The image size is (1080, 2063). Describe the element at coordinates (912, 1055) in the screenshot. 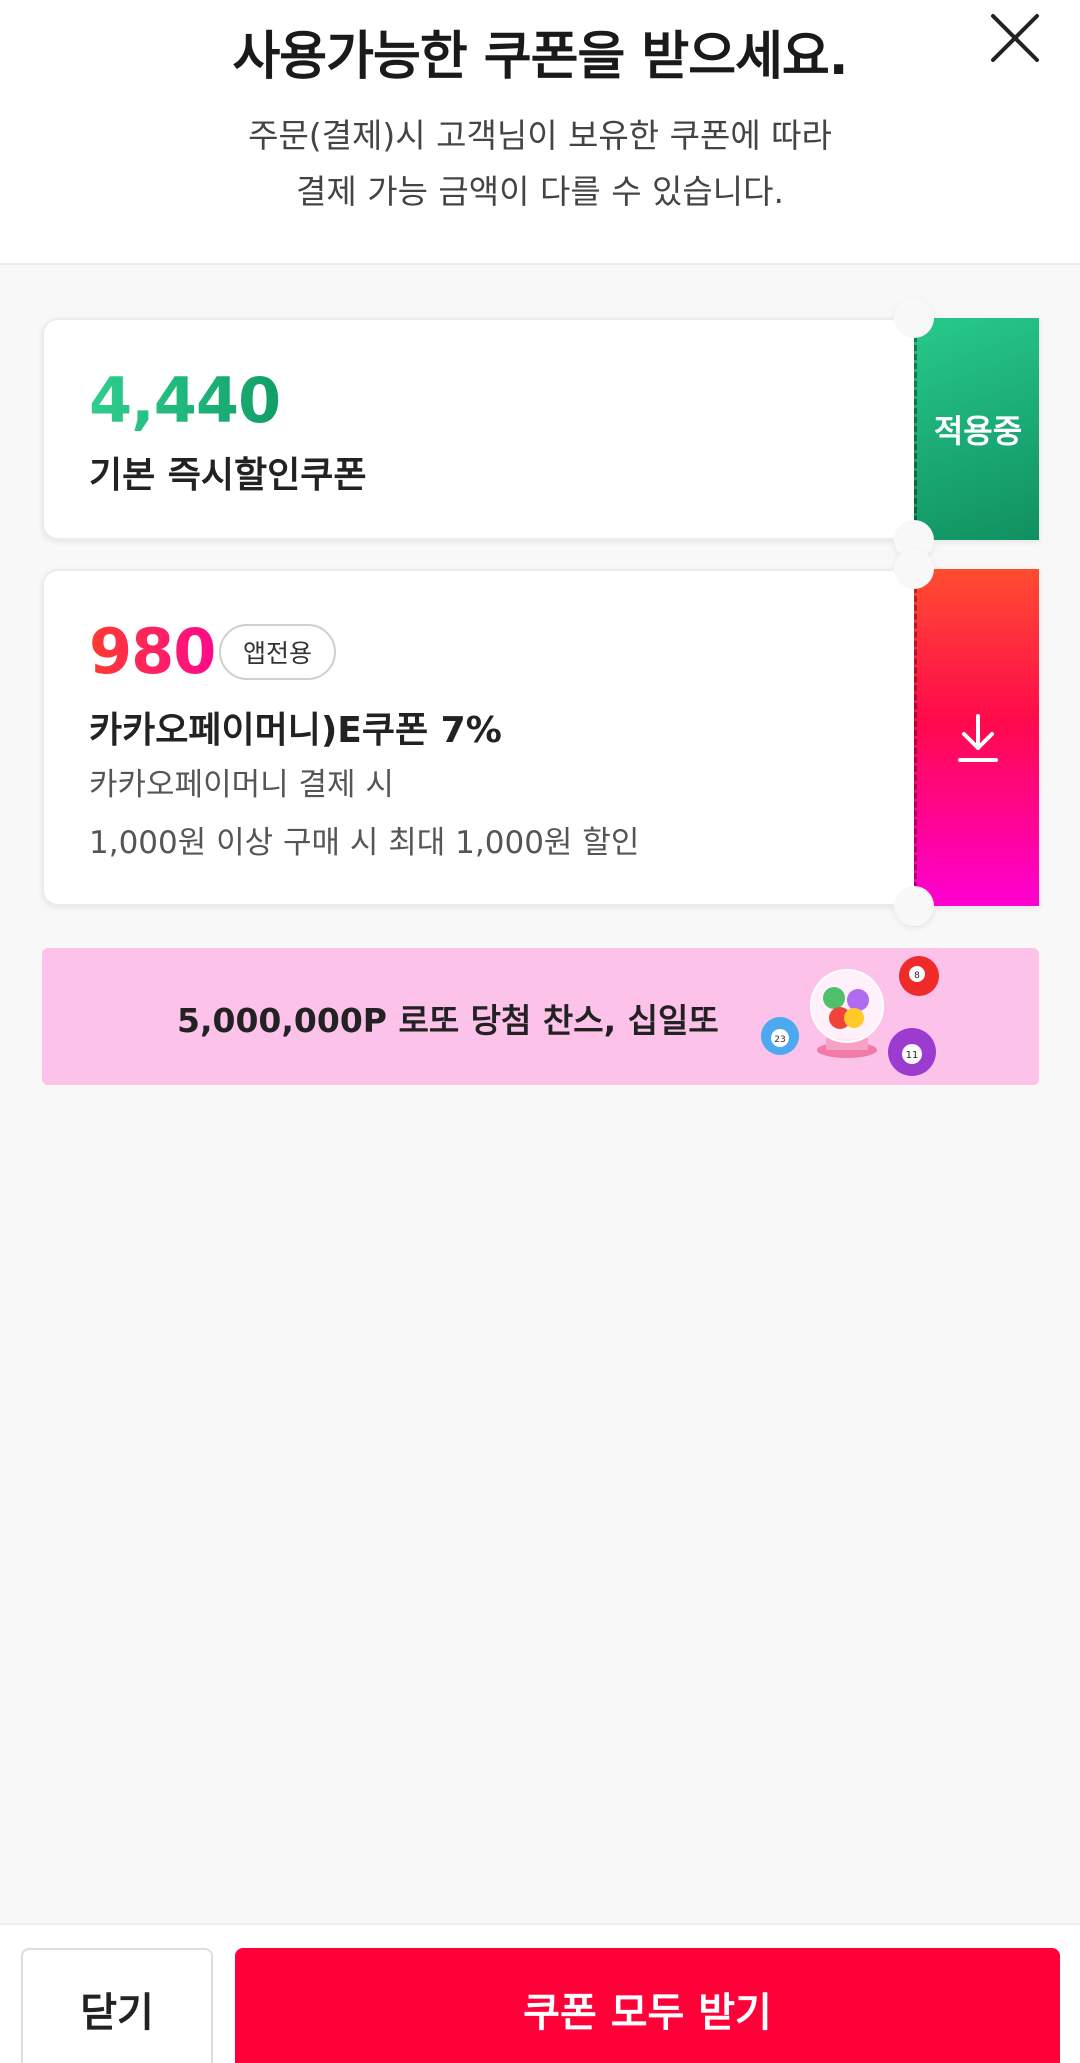

I see `ball-number: 11` at that location.